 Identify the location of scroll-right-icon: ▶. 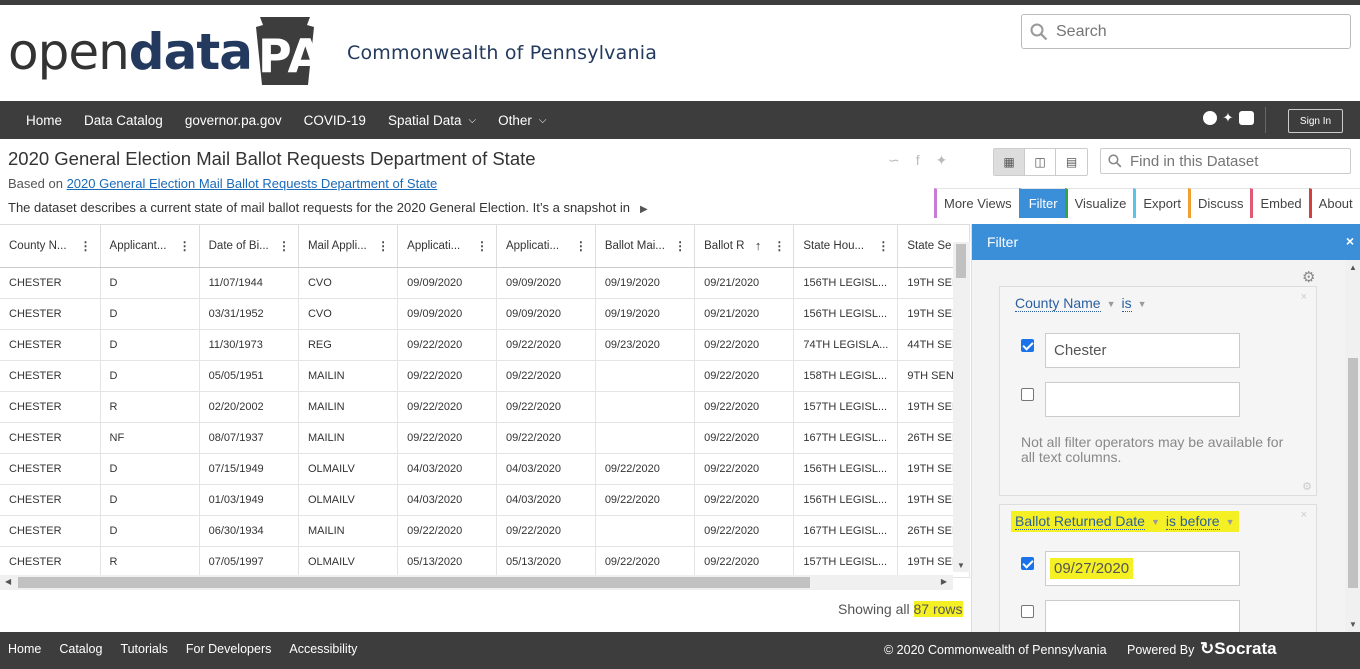
(944, 581).